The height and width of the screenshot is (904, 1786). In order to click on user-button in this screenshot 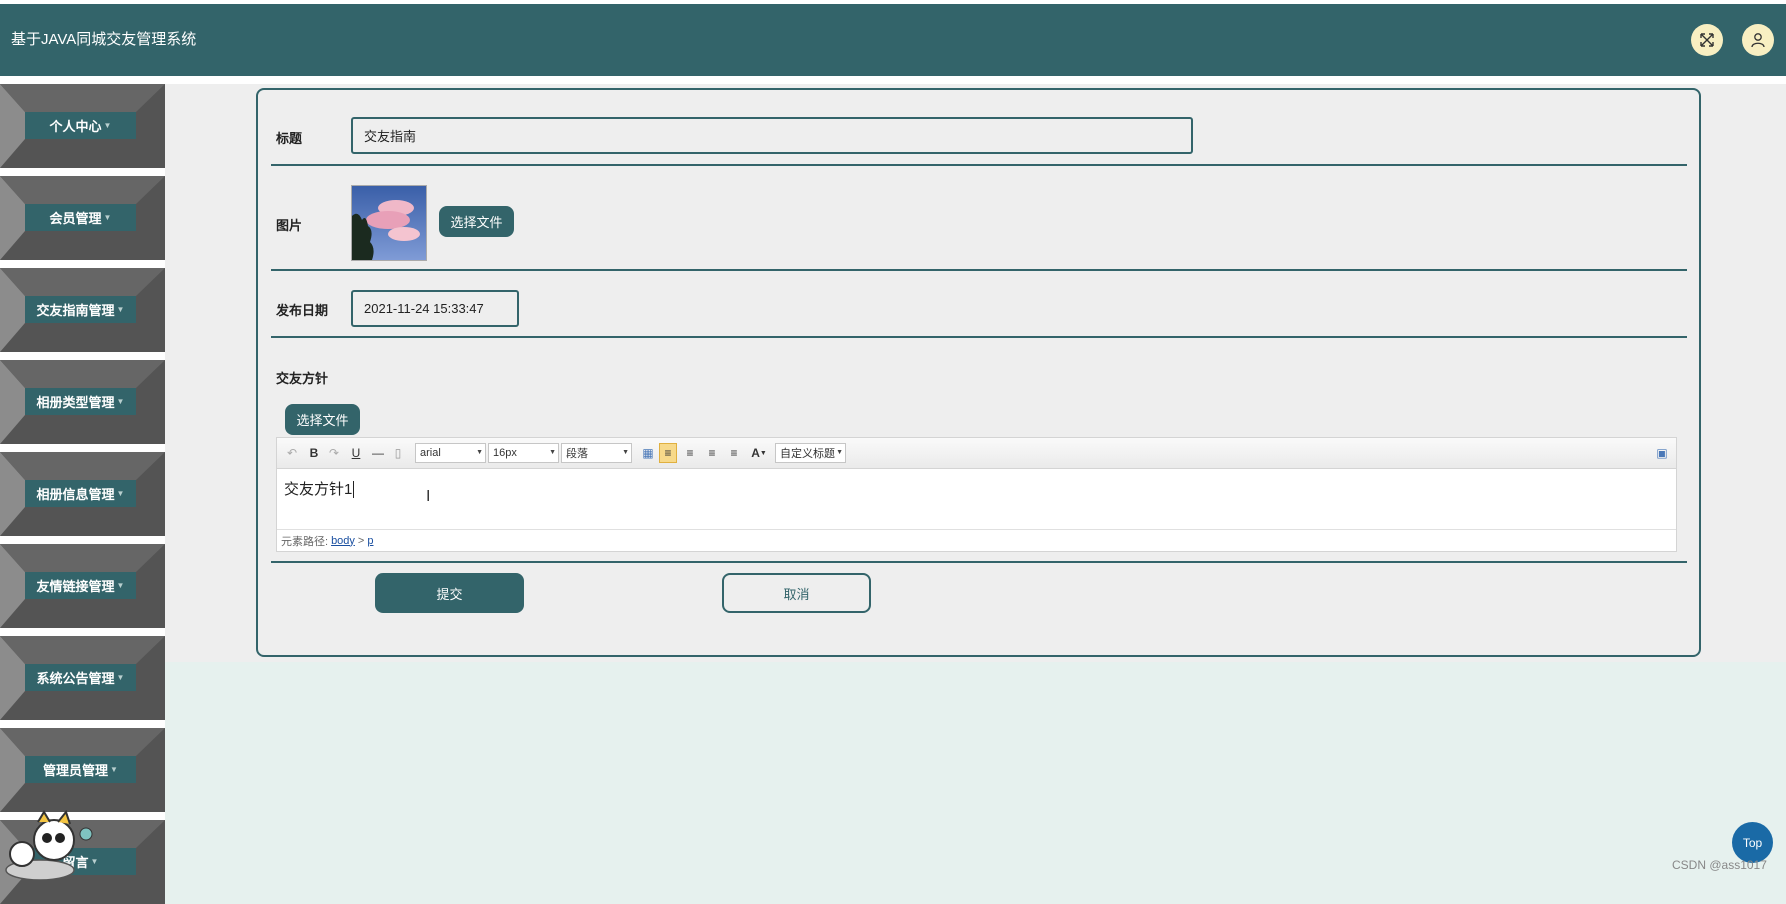, I will do `click(1758, 40)`.